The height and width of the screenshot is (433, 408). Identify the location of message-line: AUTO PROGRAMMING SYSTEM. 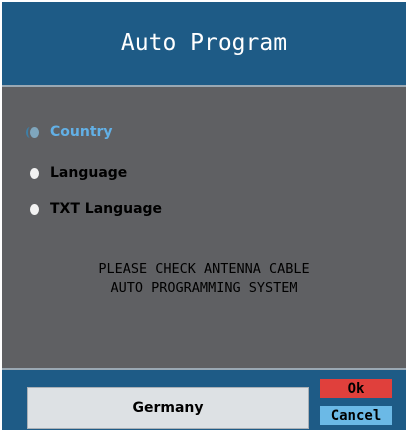
(204, 288).